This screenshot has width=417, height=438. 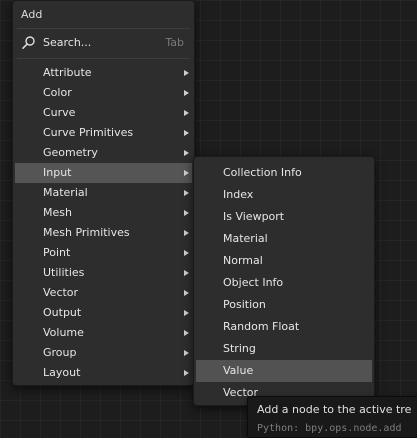 I want to click on submenu-item-label: Position, so click(x=244, y=304).